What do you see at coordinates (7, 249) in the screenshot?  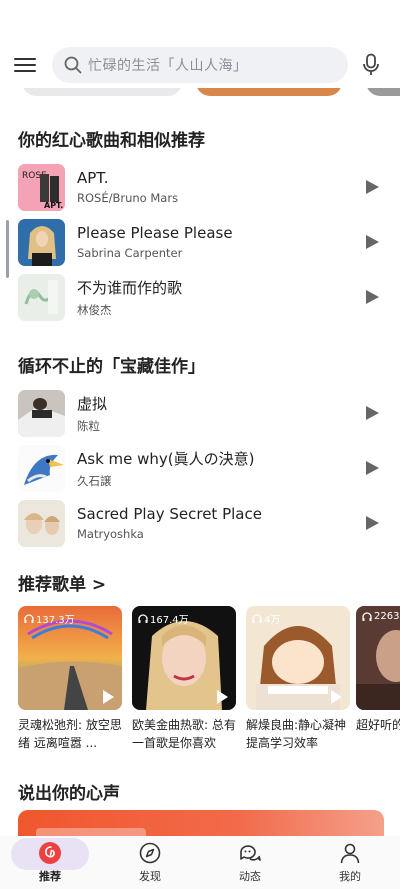 I see `scroll-indicator` at bounding box center [7, 249].